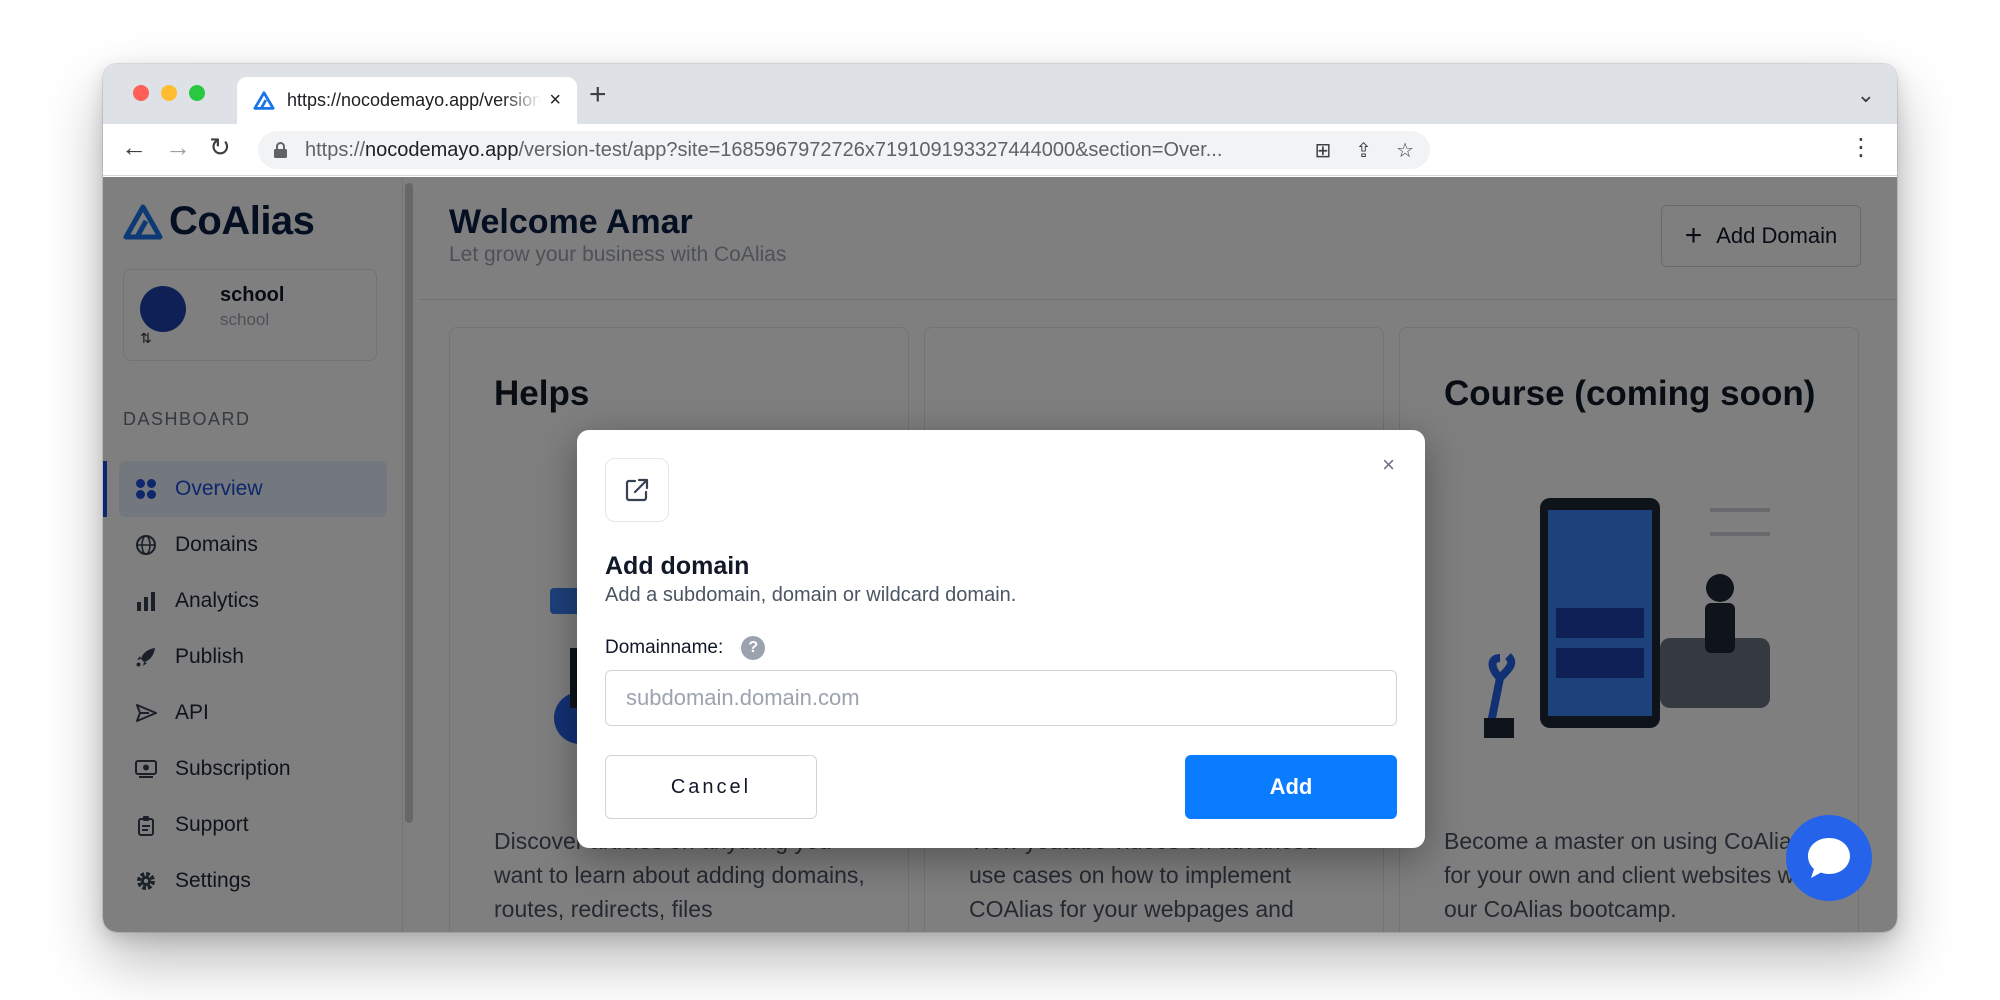 The height and width of the screenshot is (1000, 2000). Describe the element at coordinates (1291, 787) in the screenshot. I see `add-button: Add` at that location.